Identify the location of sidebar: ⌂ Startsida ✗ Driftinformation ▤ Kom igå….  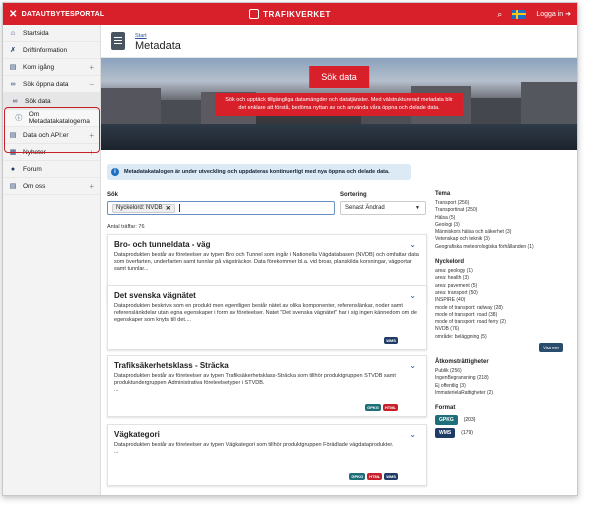
(52, 260).